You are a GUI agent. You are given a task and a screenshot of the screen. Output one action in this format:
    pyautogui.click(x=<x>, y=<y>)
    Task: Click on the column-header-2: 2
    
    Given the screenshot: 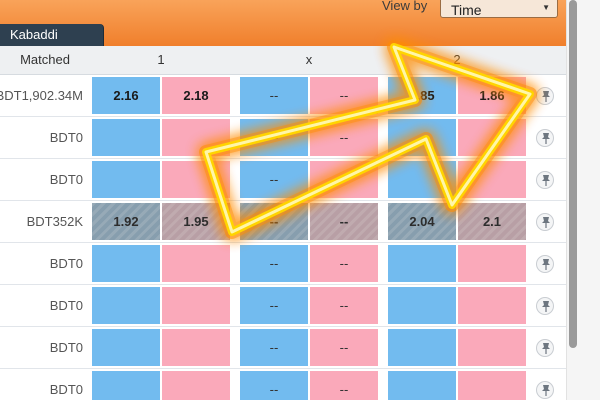 What is the action you would take?
    pyautogui.click(x=457, y=59)
    